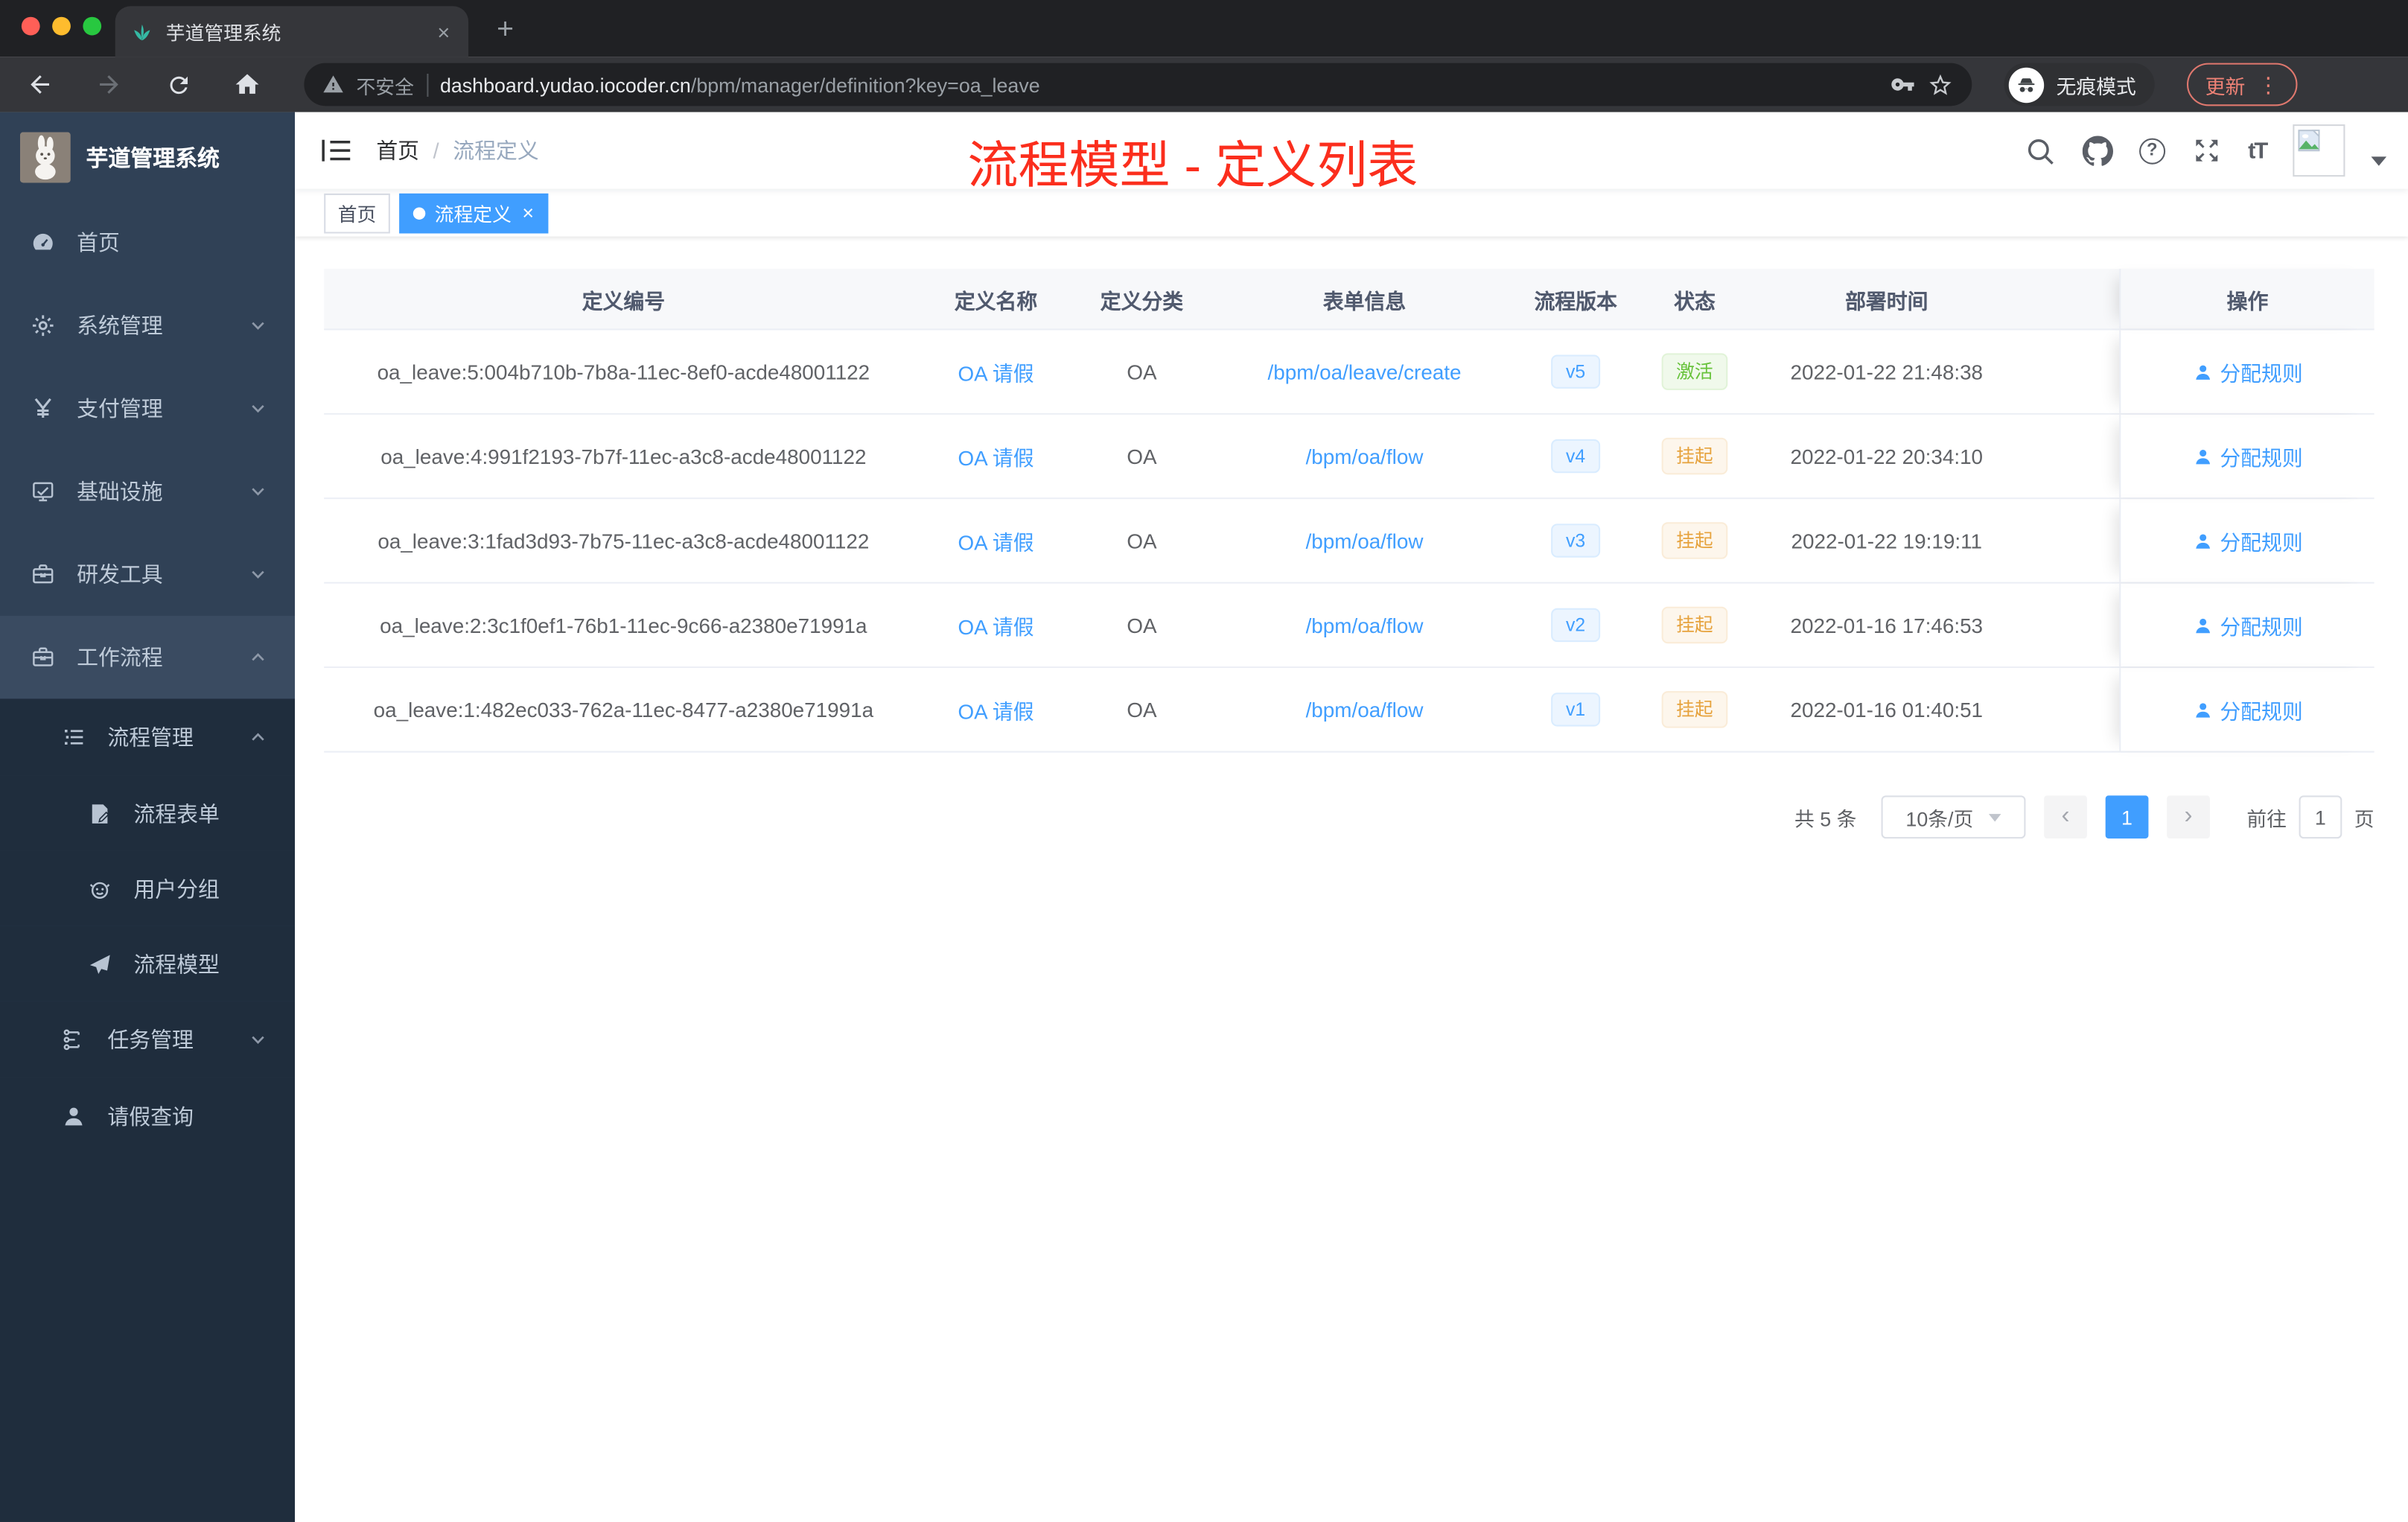  What do you see at coordinates (528, 213) in the screenshot?
I see `tag-close-icon: ×` at bounding box center [528, 213].